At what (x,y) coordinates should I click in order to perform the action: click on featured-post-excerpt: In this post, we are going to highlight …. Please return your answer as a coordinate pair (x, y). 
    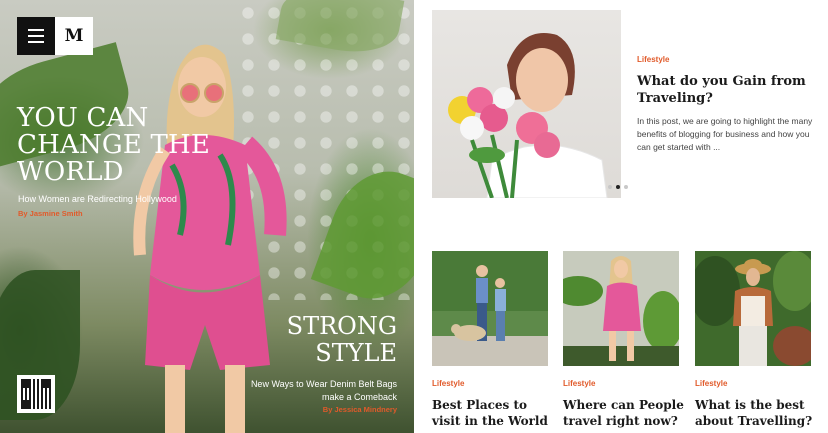
    Looking at the image, I should click on (725, 134).